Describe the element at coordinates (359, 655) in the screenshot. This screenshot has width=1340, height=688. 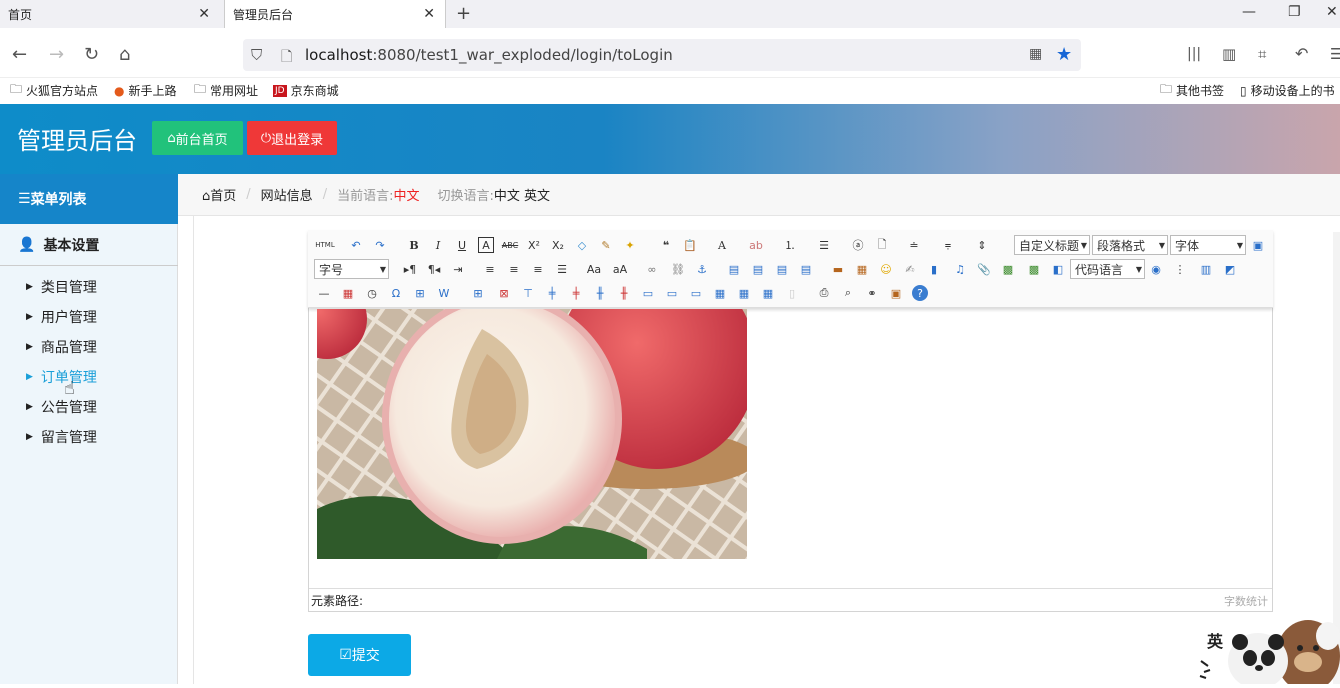
I see `submit-button: ☑ 提交` at that location.